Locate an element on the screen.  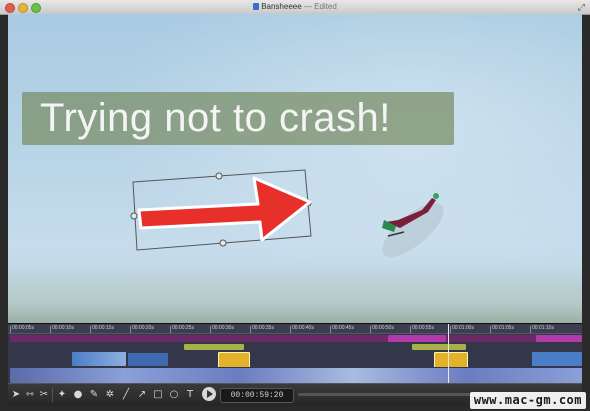
fullscreen-icon: ⤢ is located at coordinates (581, 7).